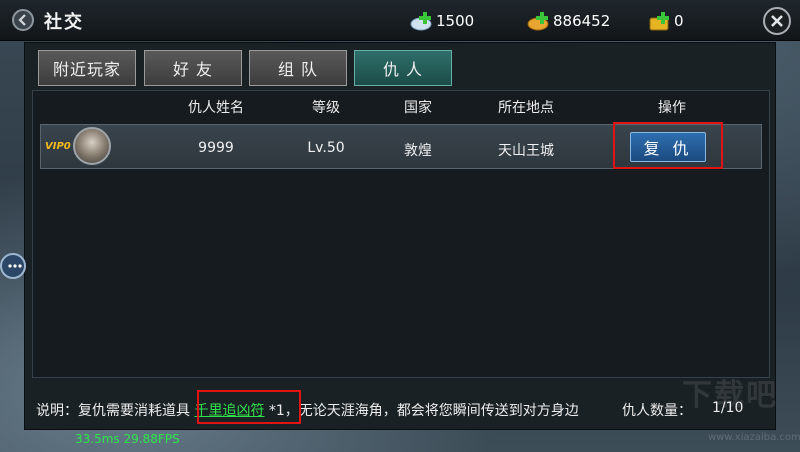  What do you see at coordinates (115, 411) in the screenshot?
I see `description-prefix: 说明：复仇需要消耗道具` at bounding box center [115, 411].